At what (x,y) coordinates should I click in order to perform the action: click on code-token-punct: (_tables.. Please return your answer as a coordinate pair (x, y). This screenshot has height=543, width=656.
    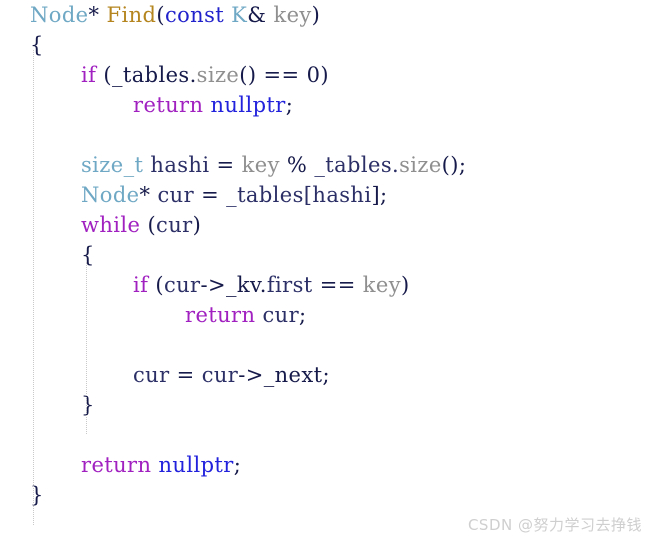
    Looking at the image, I should click on (146, 75).